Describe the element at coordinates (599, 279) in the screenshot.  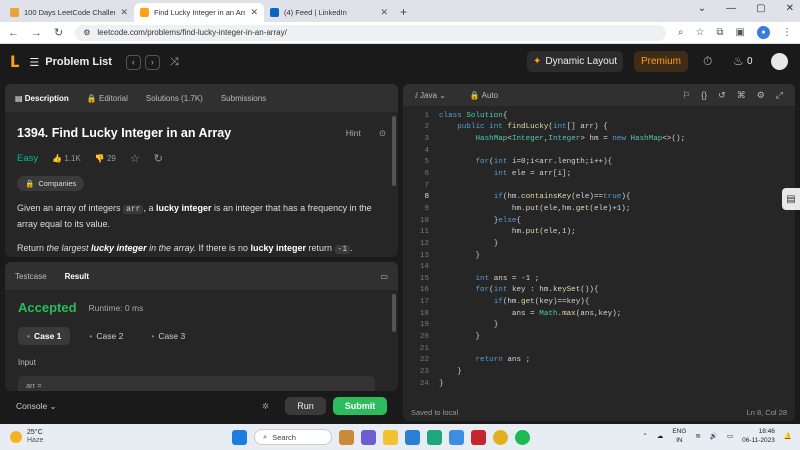
I see `code-line: 15 int ans = -1 ;` at that location.